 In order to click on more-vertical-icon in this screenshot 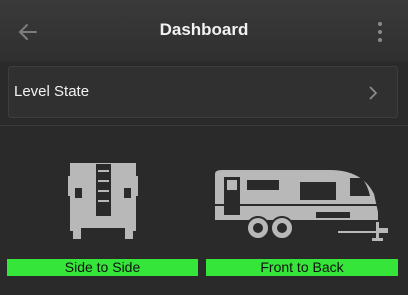, I will do `click(380, 33)`.